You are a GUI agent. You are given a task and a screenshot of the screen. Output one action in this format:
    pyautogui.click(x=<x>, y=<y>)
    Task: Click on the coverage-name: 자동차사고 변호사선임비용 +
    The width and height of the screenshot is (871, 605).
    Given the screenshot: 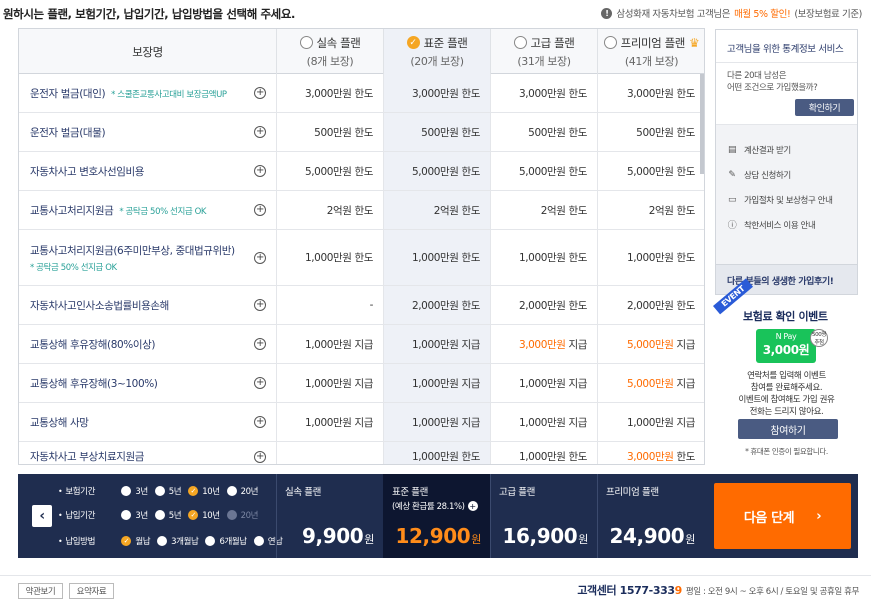 What is the action you would take?
    pyautogui.click(x=148, y=171)
    